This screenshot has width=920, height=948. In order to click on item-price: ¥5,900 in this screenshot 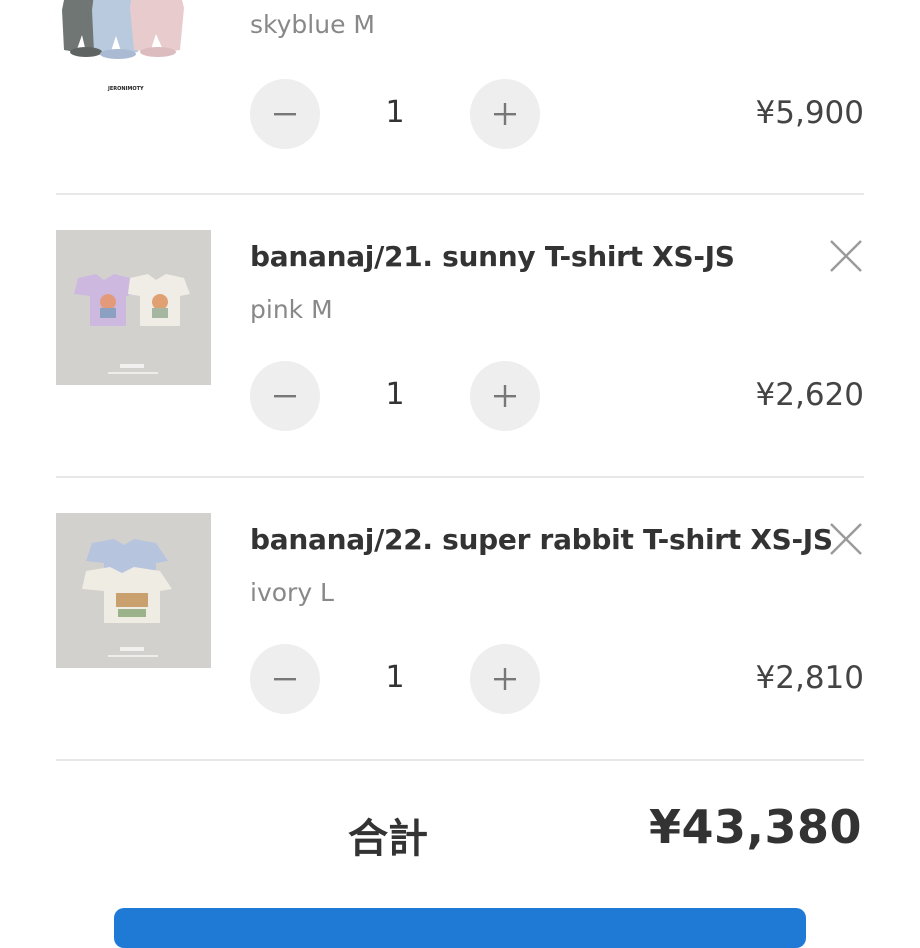, I will do `click(809, 113)`.